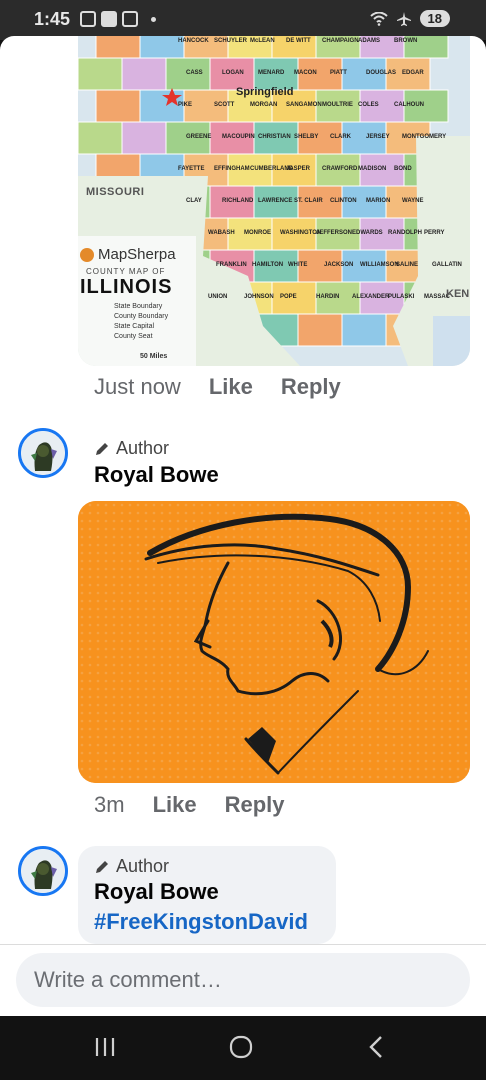 Image resolution: width=486 pixels, height=1080 pixels. What do you see at coordinates (243, 980) in the screenshot?
I see `comment-input` at bounding box center [243, 980].